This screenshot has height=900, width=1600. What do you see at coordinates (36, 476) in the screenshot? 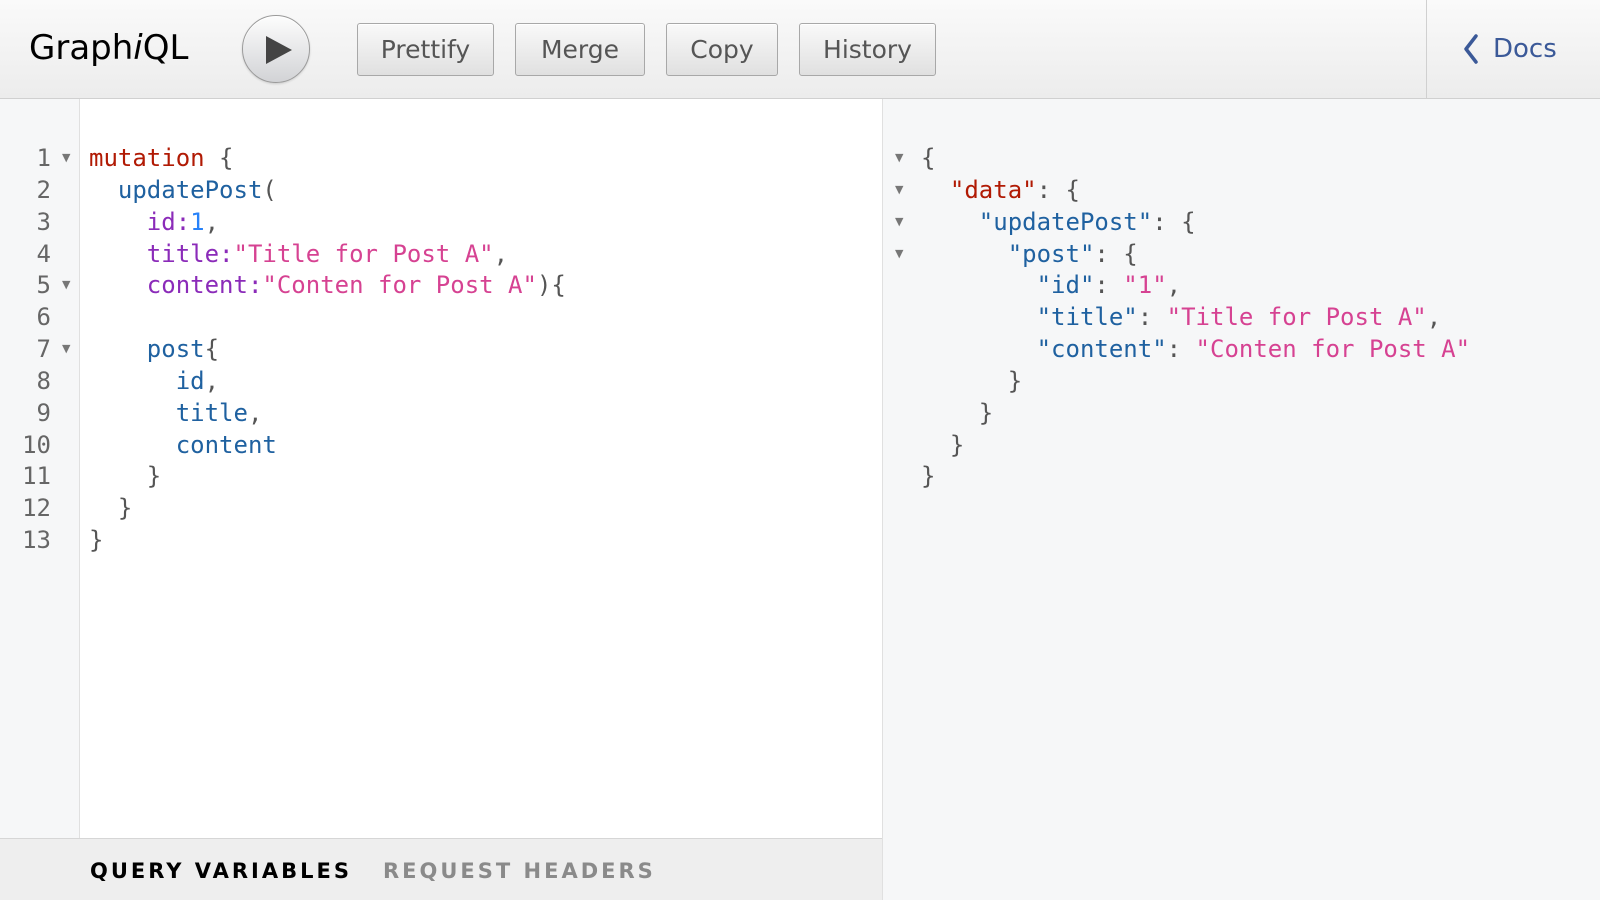
I see `line-number: 11` at bounding box center [36, 476].